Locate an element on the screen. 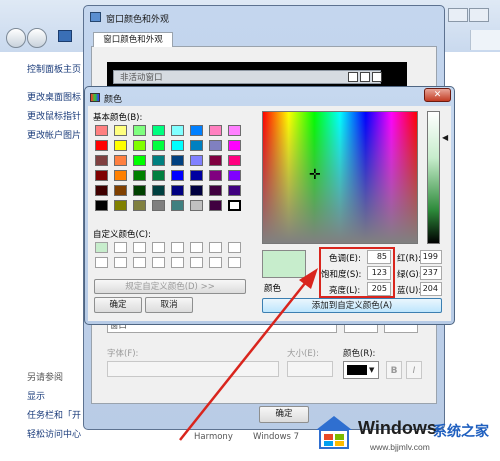  link-desktop-icons: 更改桌面图标 is located at coordinates (54, 96).